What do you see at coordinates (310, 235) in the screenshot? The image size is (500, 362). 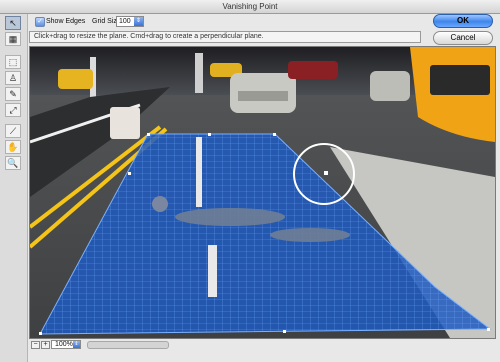 I see `reclining-person-legs` at bounding box center [310, 235].